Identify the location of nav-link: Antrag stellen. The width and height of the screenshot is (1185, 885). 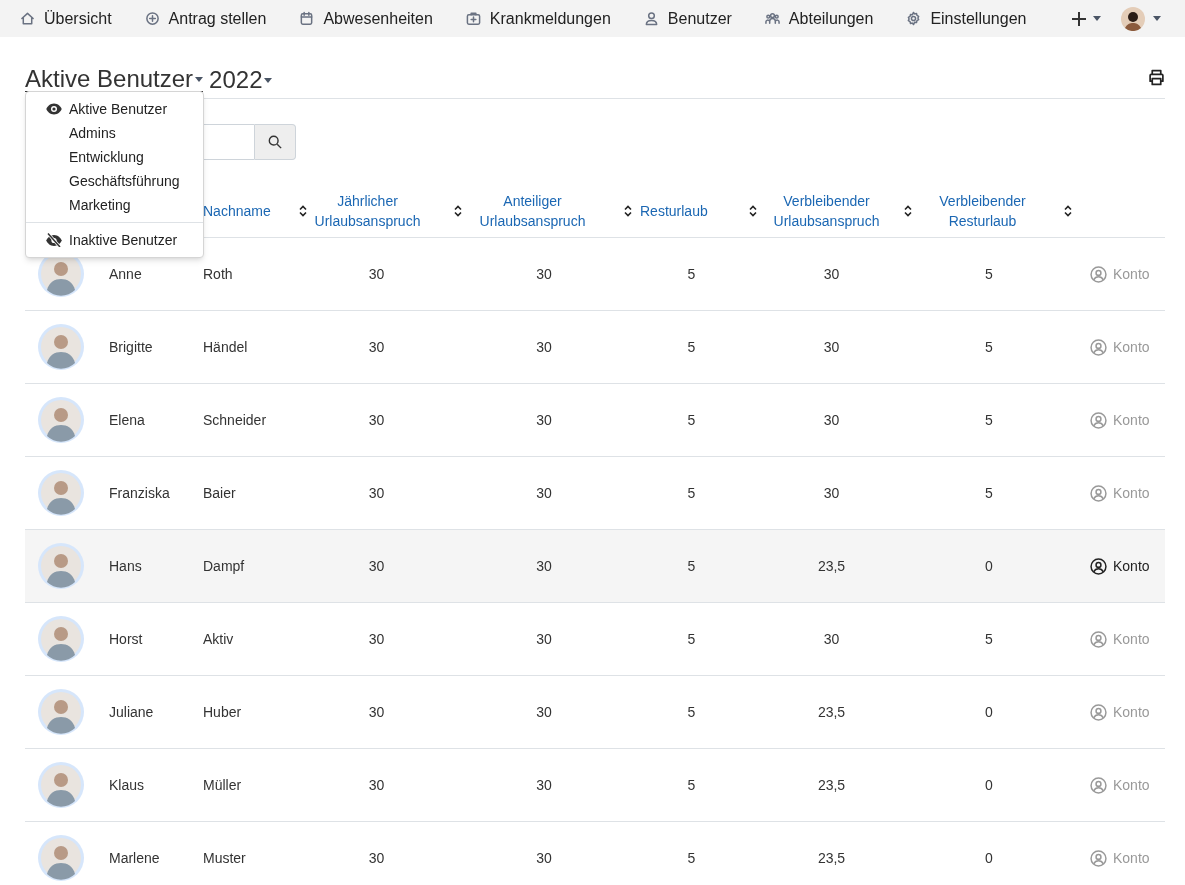
(205, 18).